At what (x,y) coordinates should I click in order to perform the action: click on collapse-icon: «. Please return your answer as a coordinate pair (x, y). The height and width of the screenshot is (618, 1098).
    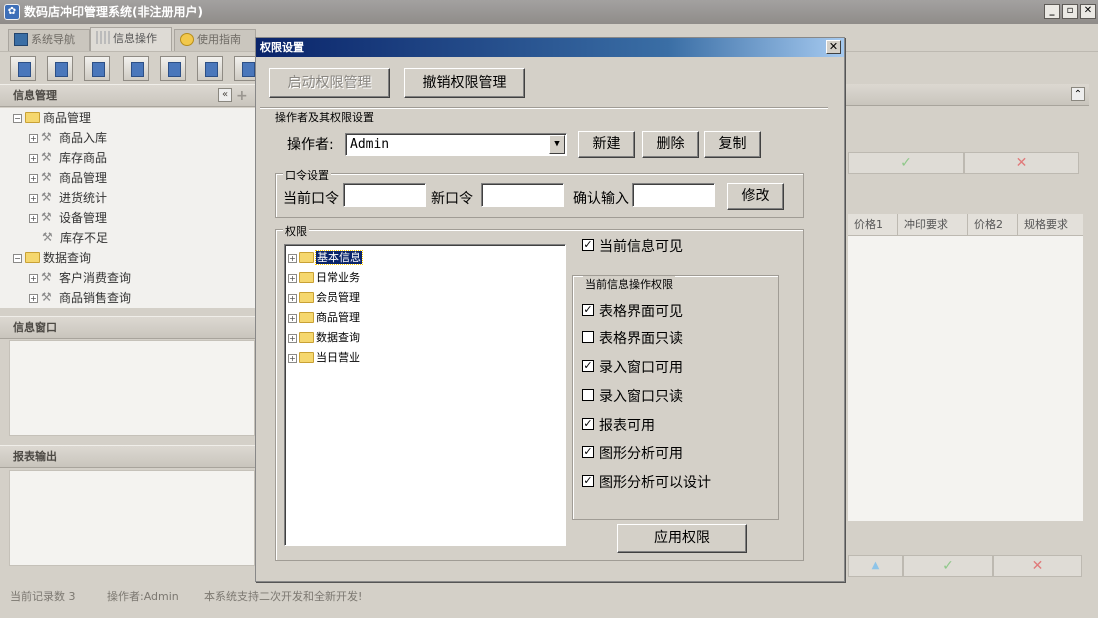
    Looking at the image, I should click on (225, 95).